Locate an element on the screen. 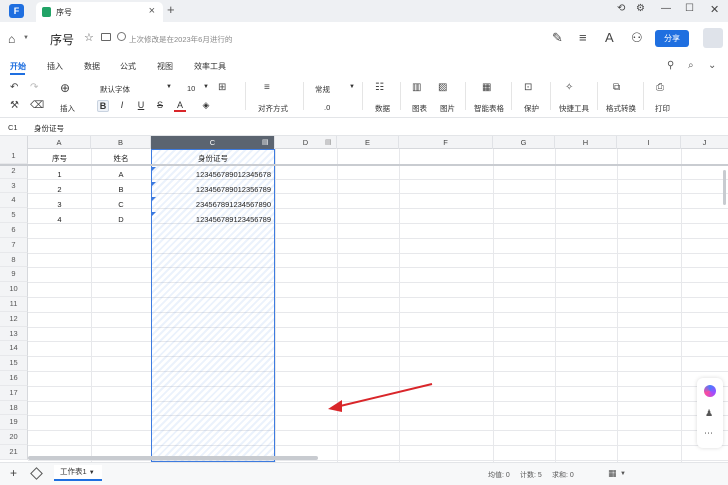  column-header-b: B is located at coordinates (121, 142).